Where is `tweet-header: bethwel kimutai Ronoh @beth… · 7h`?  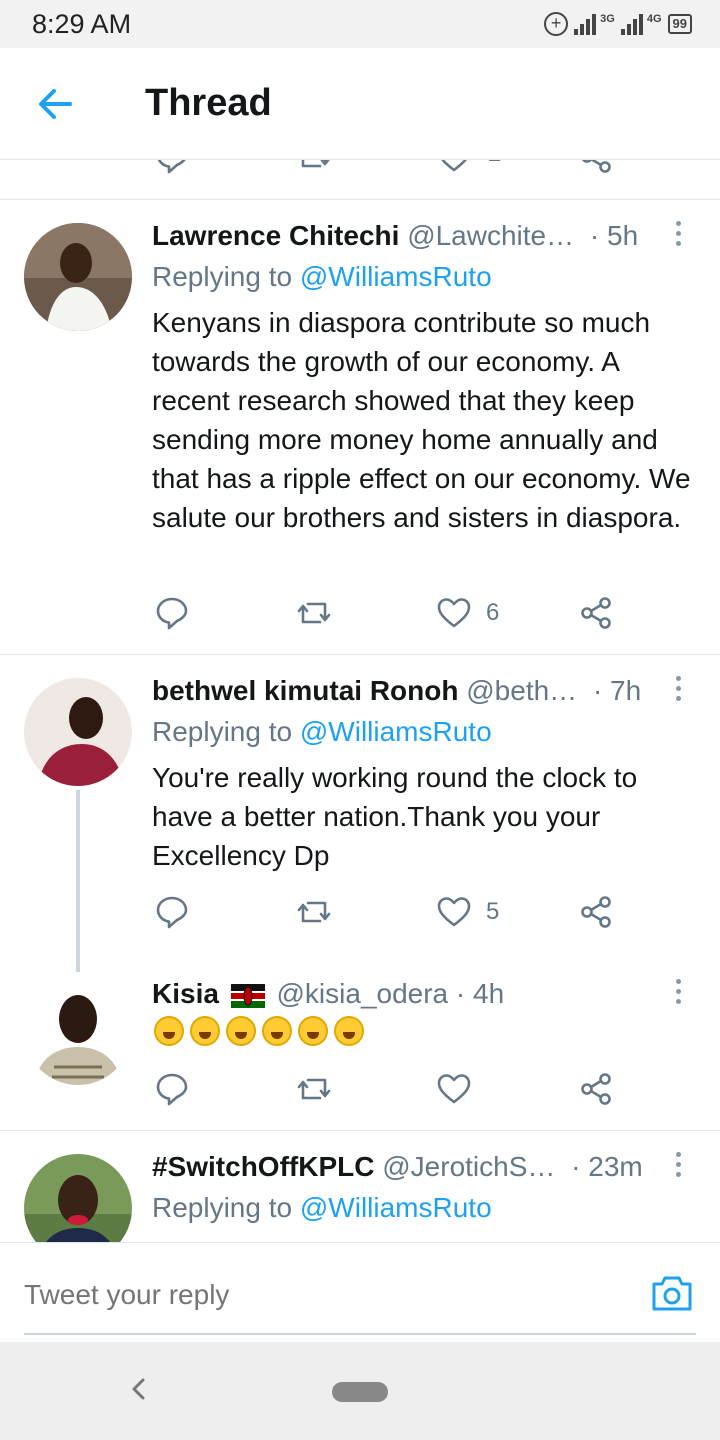
tweet-header: bethwel kimutai Ronoh @beth… · 7h is located at coordinates (406, 691).